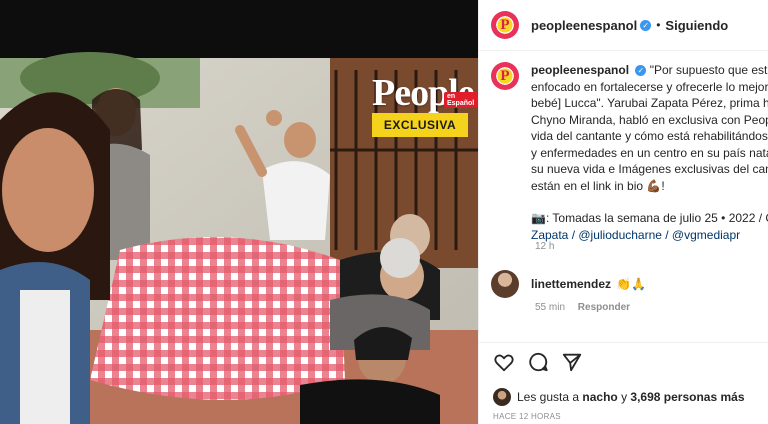 Image resolution: width=768 pixels, height=424 pixels. What do you see at coordinates (580, 70) in the screenshot?
I see `caption-username: peopleenespanol` at bounding box center [580, 70].